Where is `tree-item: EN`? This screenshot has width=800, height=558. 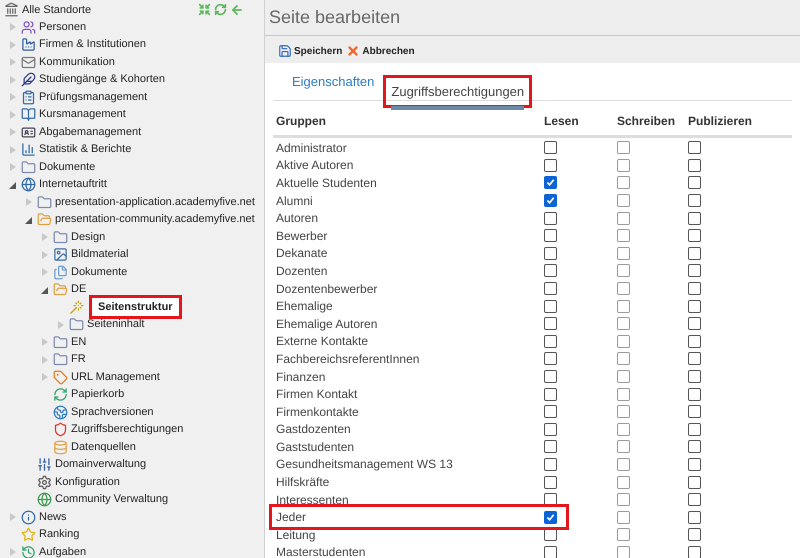
tree-item: EN is located at coordinates (78, 342).